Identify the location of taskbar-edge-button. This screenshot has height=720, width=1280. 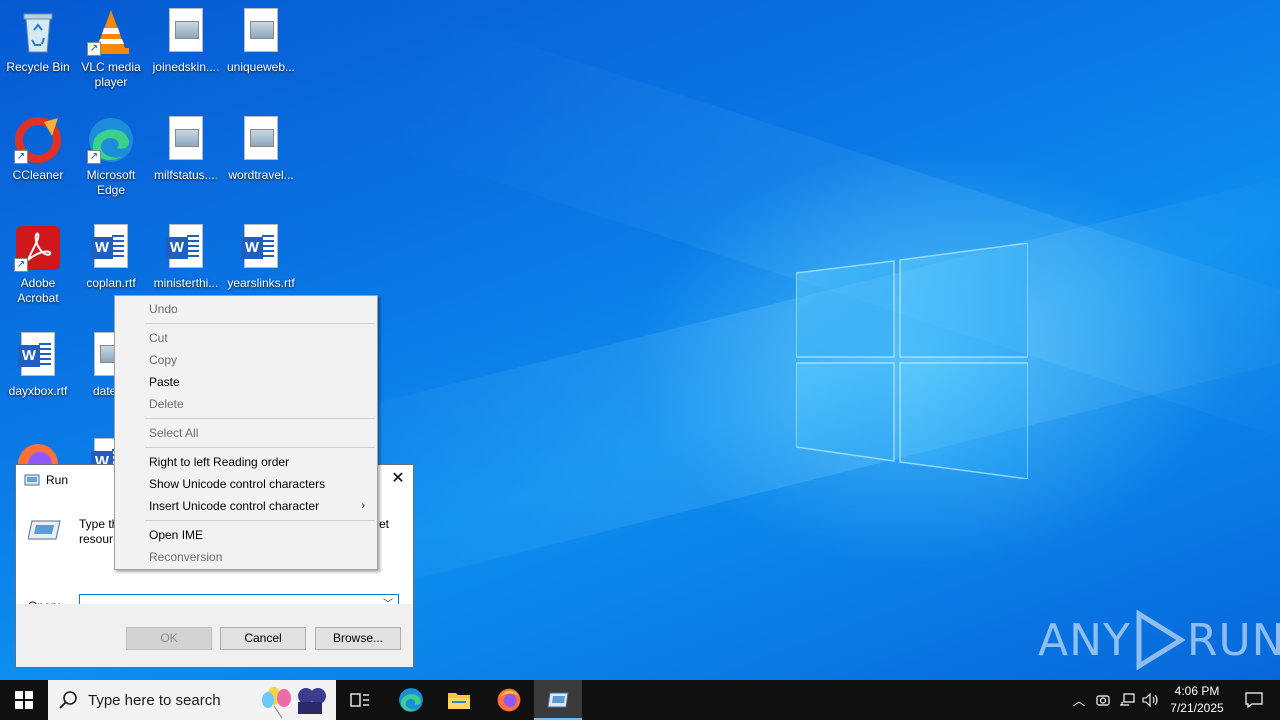
(411, 700).